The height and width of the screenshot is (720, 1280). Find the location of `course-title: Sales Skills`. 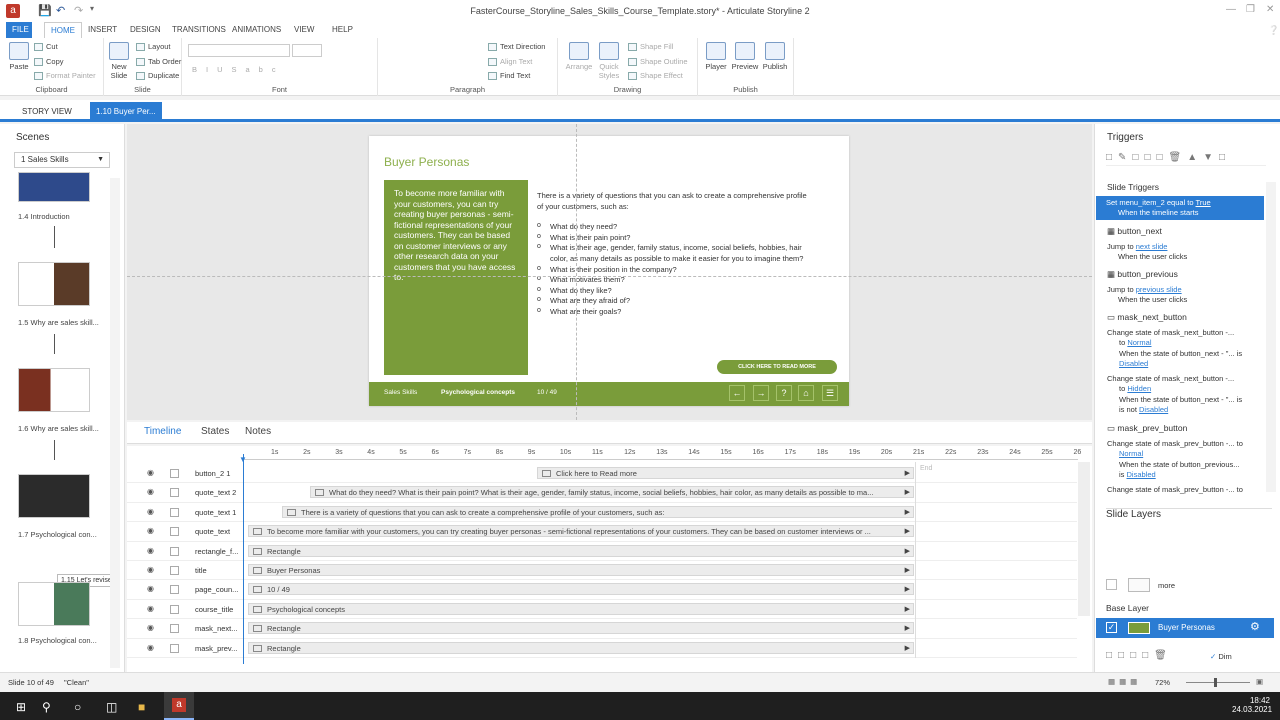

course-title: Sales Skills is located at coordinates (400, 392).